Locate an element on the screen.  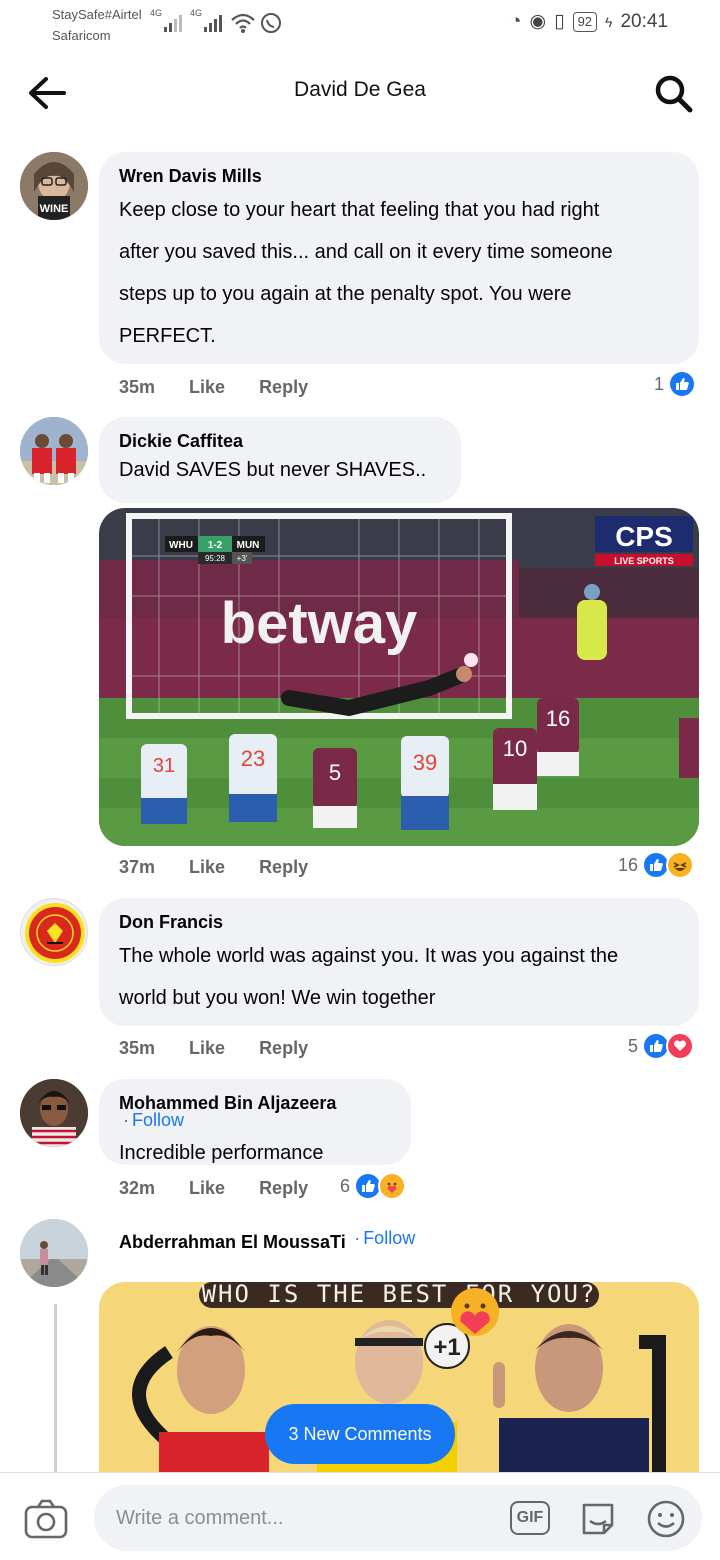
new-comments-button: 3 New Comments is located at coordinates (360, 1434).